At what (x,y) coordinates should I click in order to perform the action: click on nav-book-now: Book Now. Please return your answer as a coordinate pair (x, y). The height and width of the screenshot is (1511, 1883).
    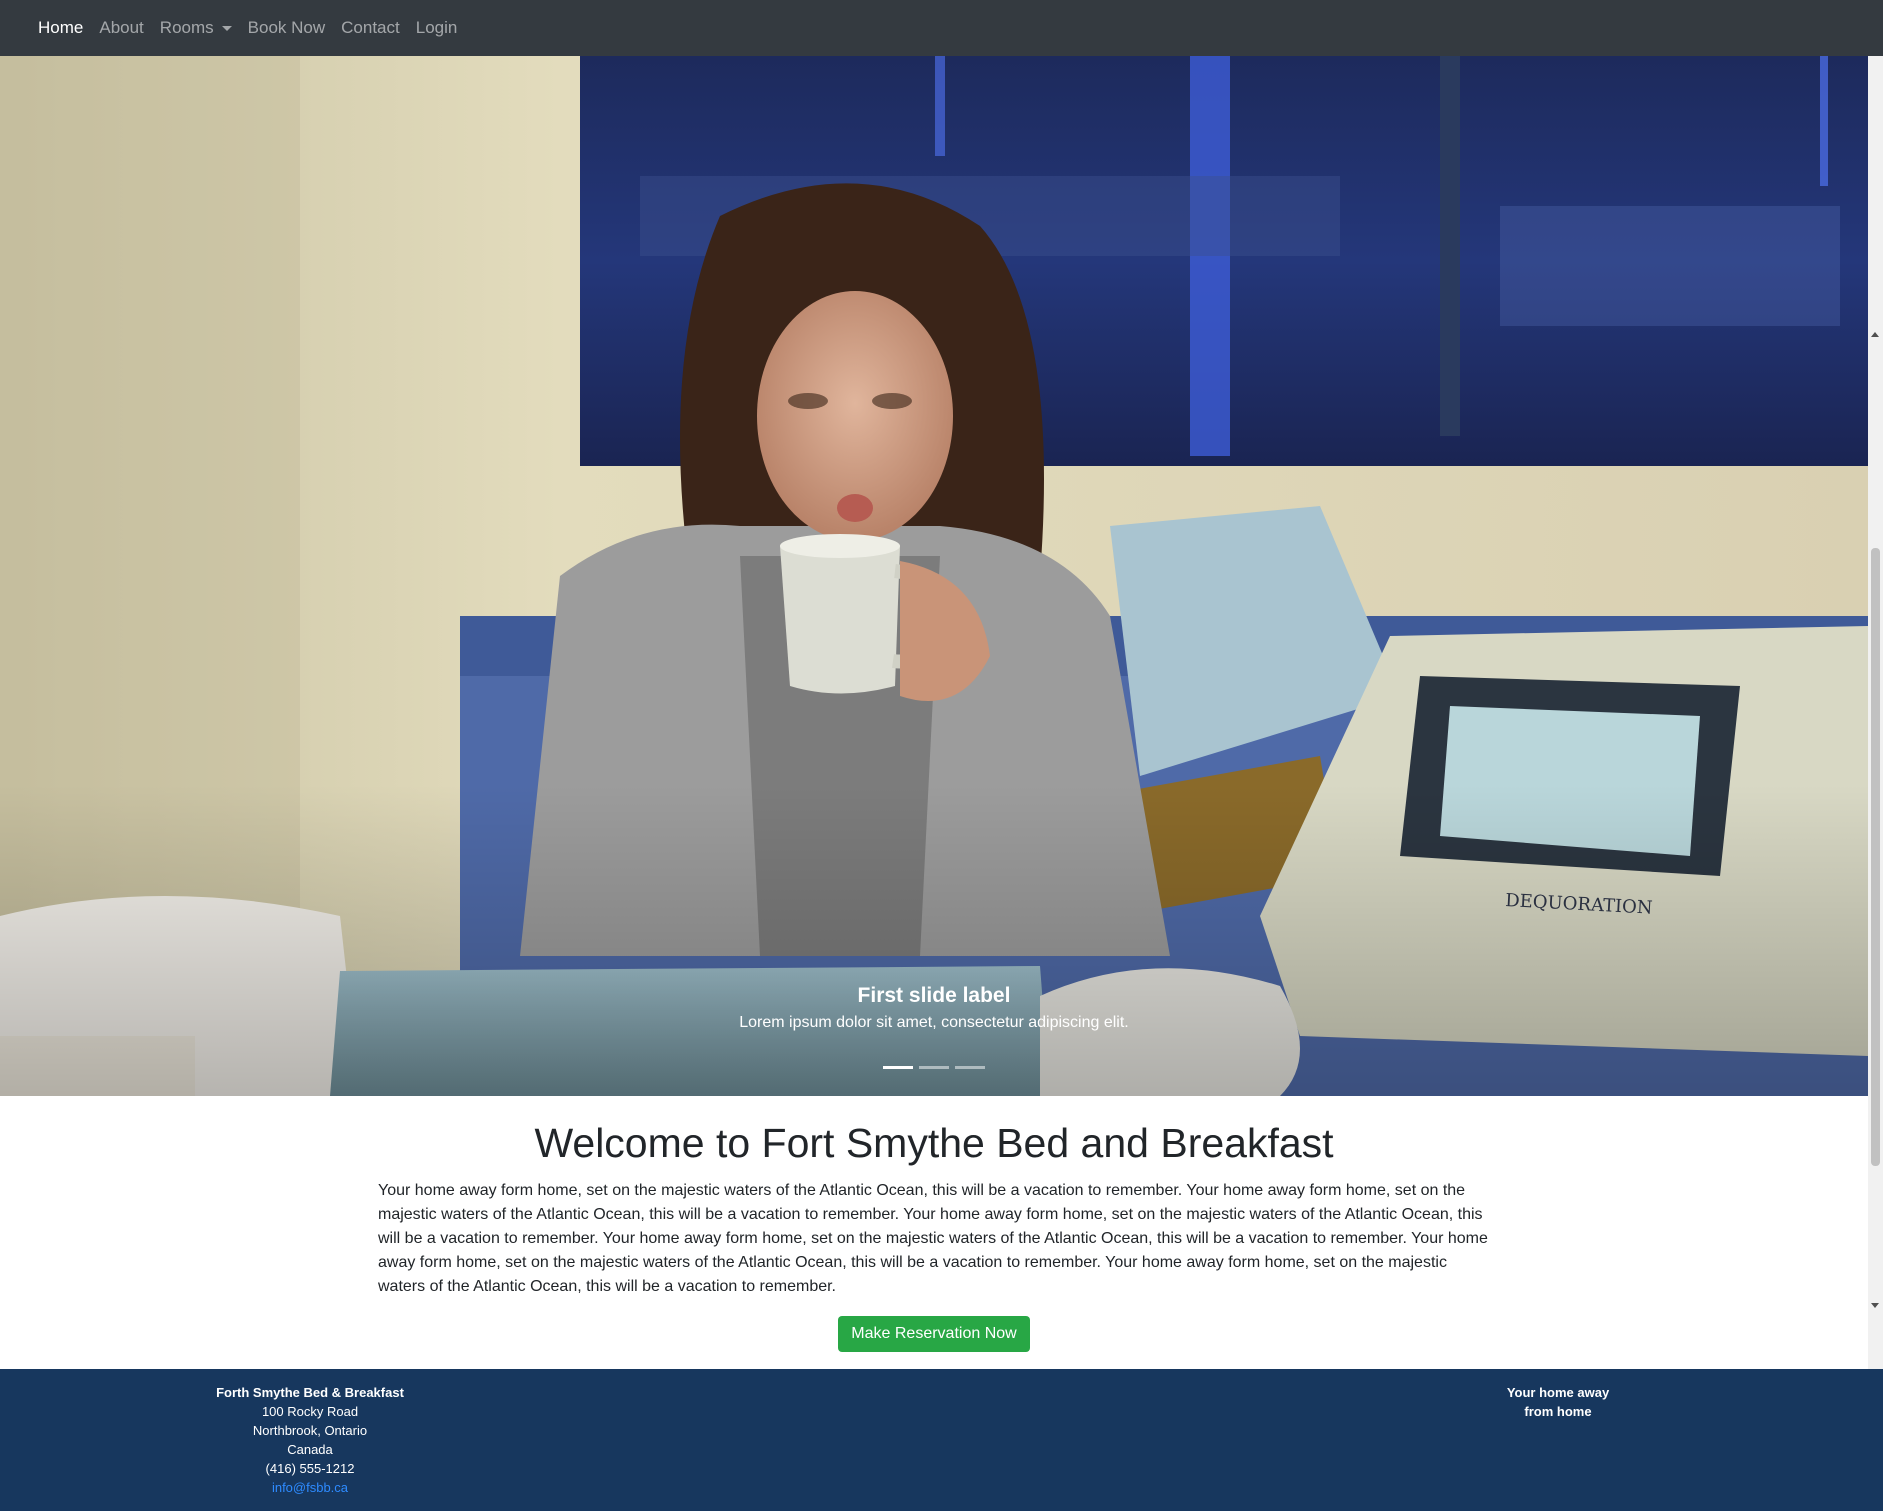
    Looking at the image, I should click on (286, 28).